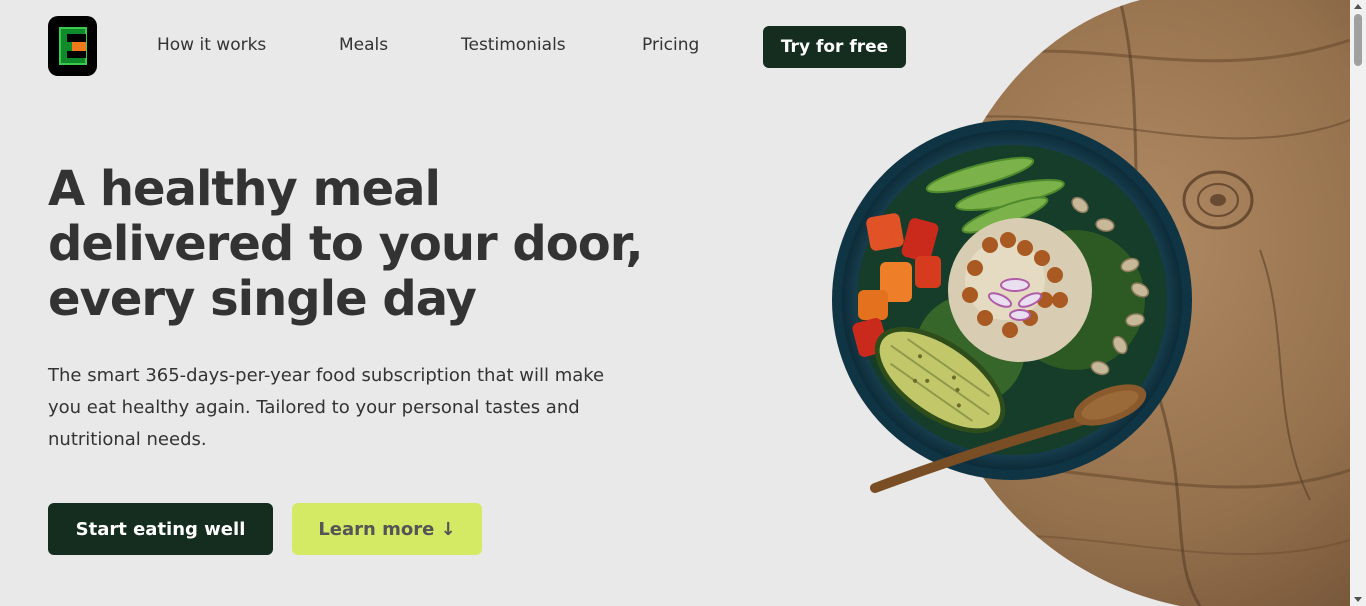  I want to click on scroll-down-arrow-icon, so click(1358, 599).